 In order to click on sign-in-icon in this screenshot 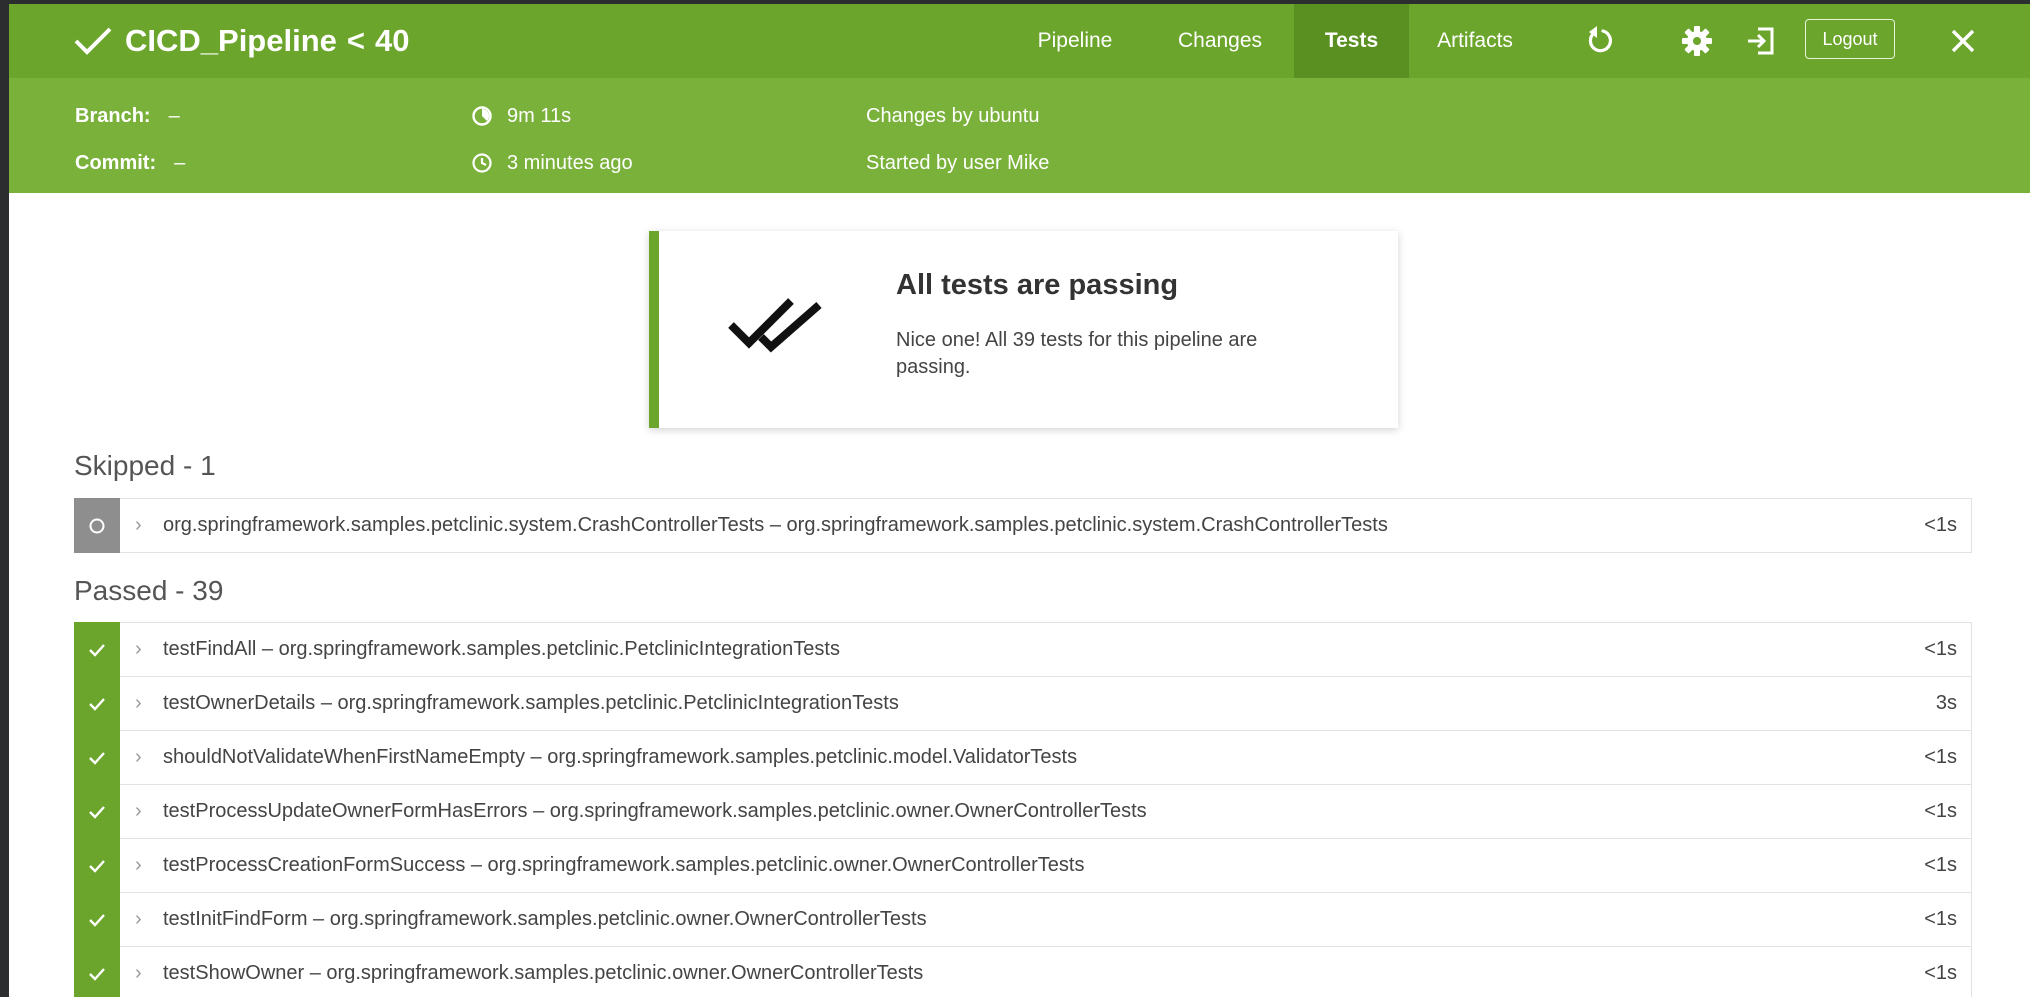, I will do `click(1761, 41)`.